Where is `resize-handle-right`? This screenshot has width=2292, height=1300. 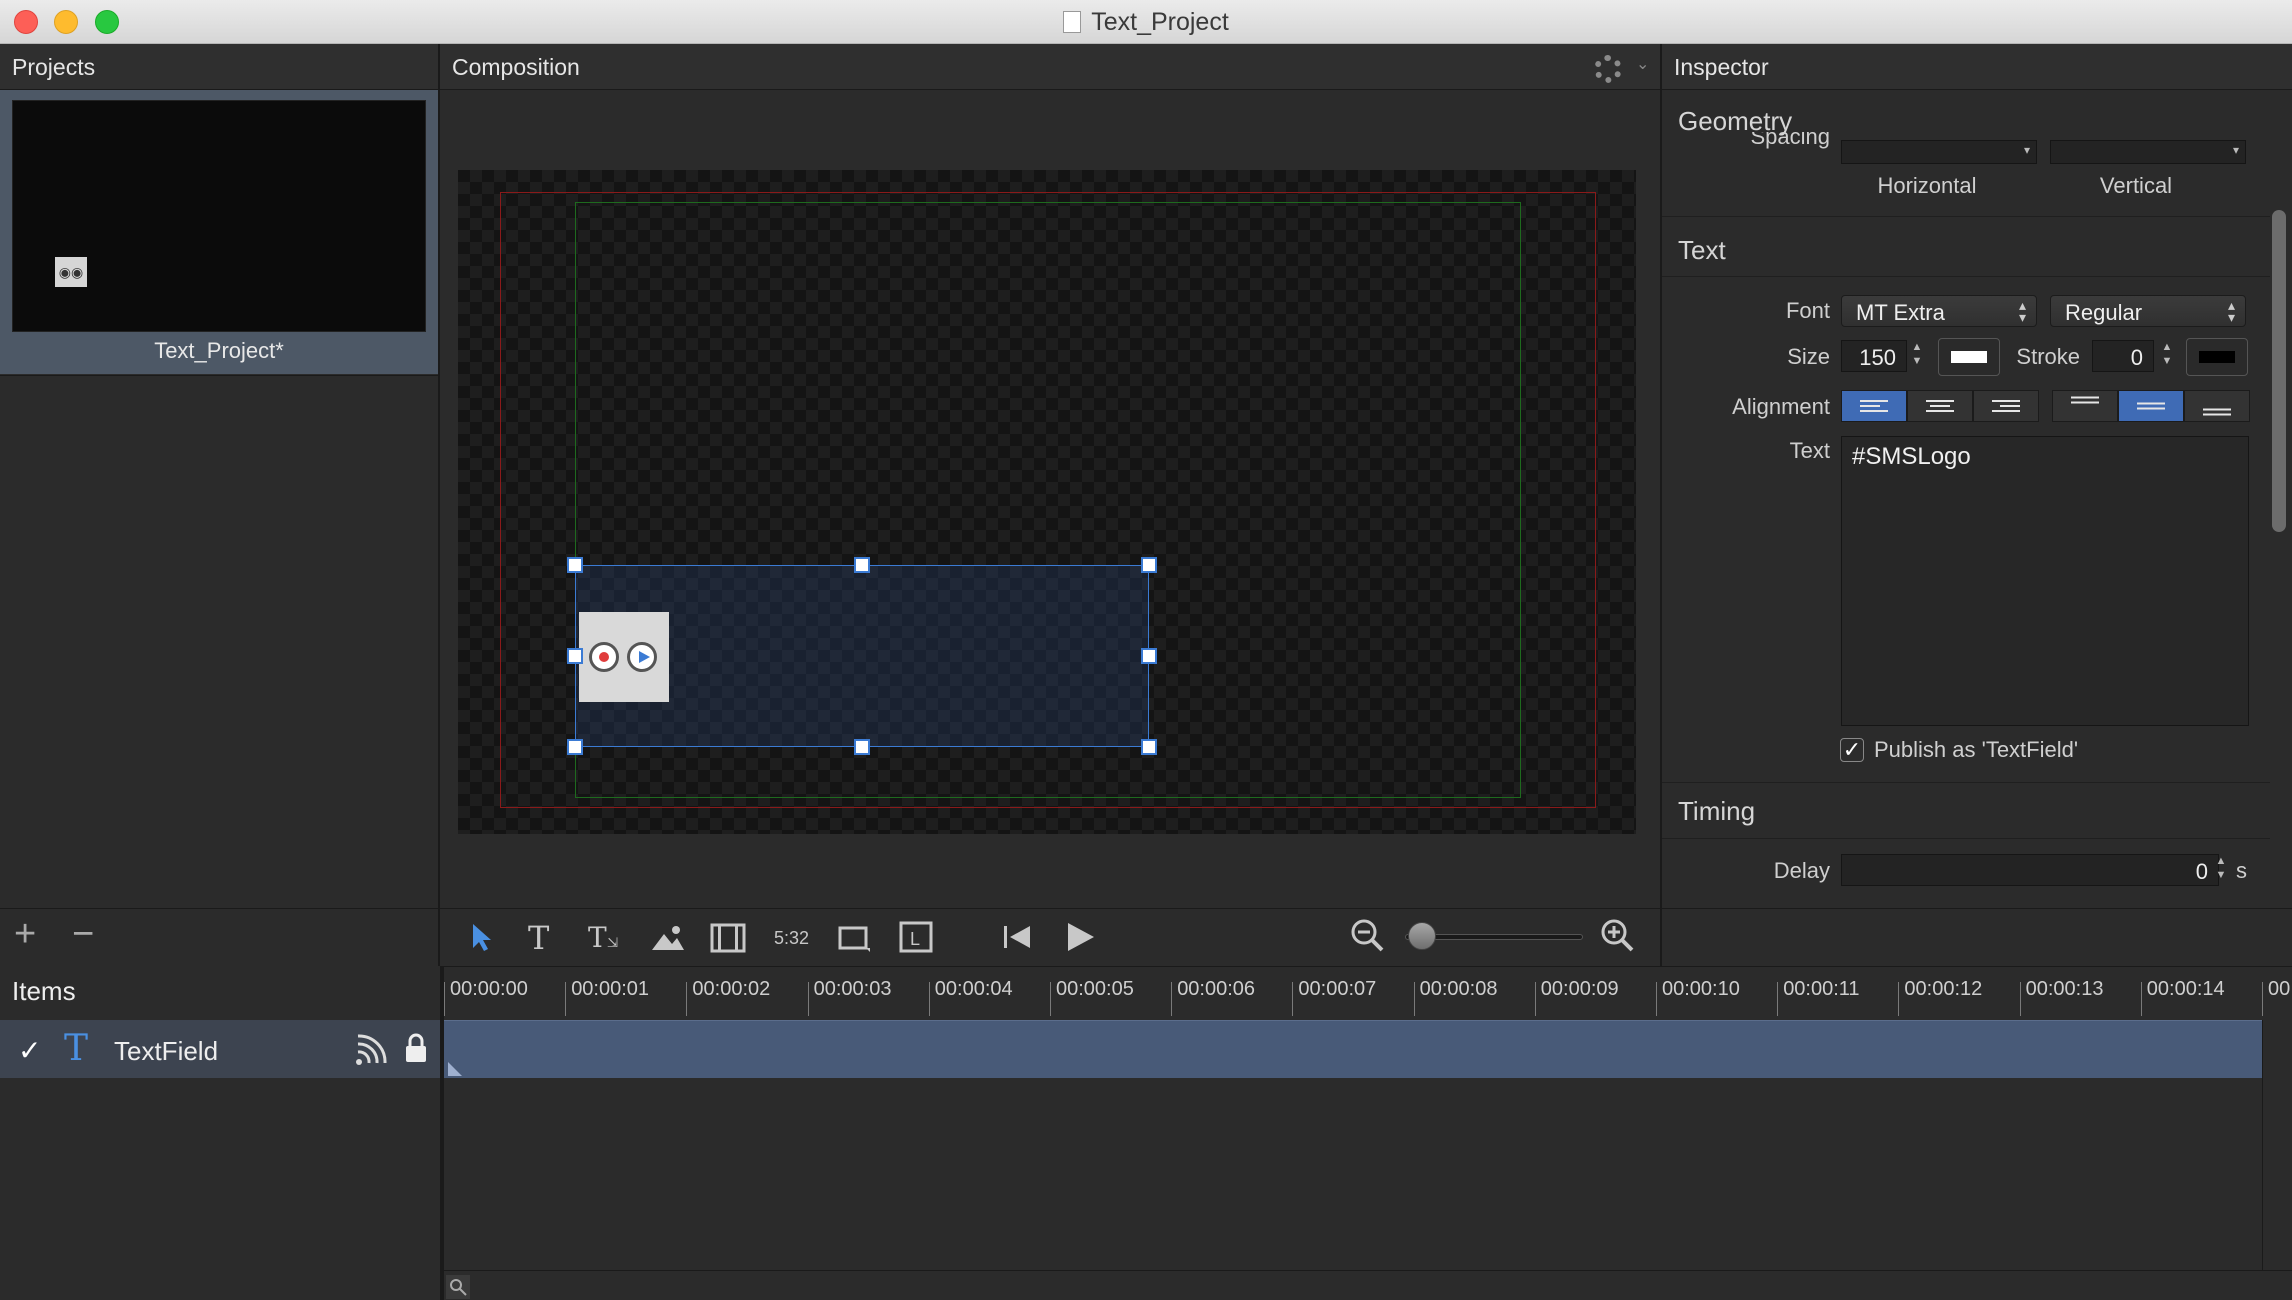 resize-handle-right is located at coordinates (1149, 656).